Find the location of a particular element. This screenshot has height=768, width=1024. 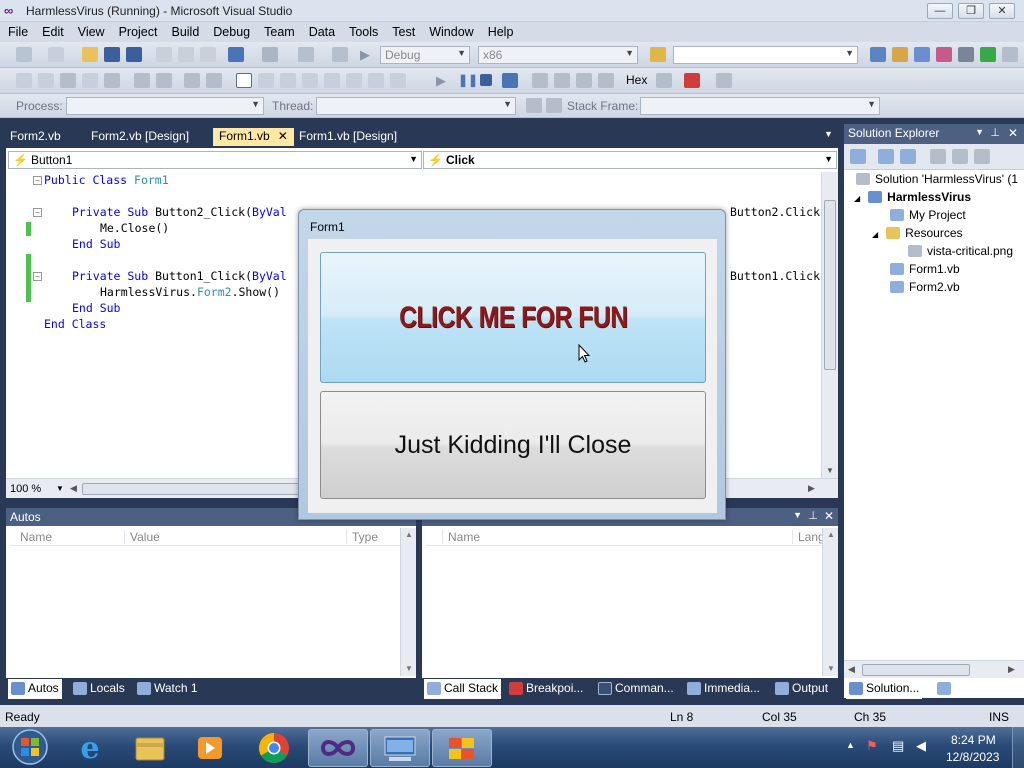

copy-icon is located at coordinates (186, 54).